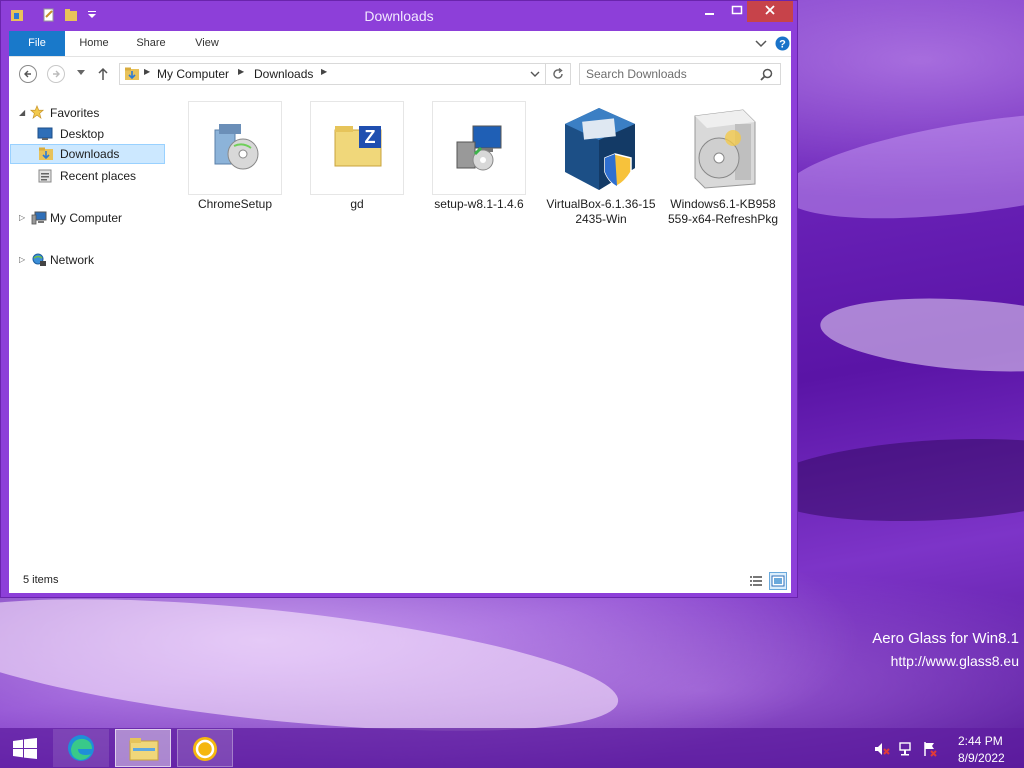  Describe the element at coordinates (98, 176) in the screenshot. I see `nav-item-recent-places: Recent places` at that location.